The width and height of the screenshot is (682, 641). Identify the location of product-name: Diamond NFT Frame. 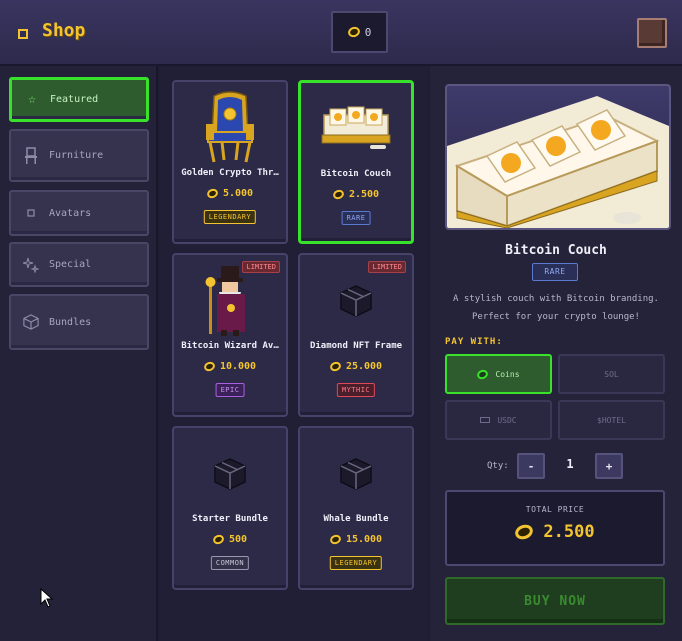
(356, 346).